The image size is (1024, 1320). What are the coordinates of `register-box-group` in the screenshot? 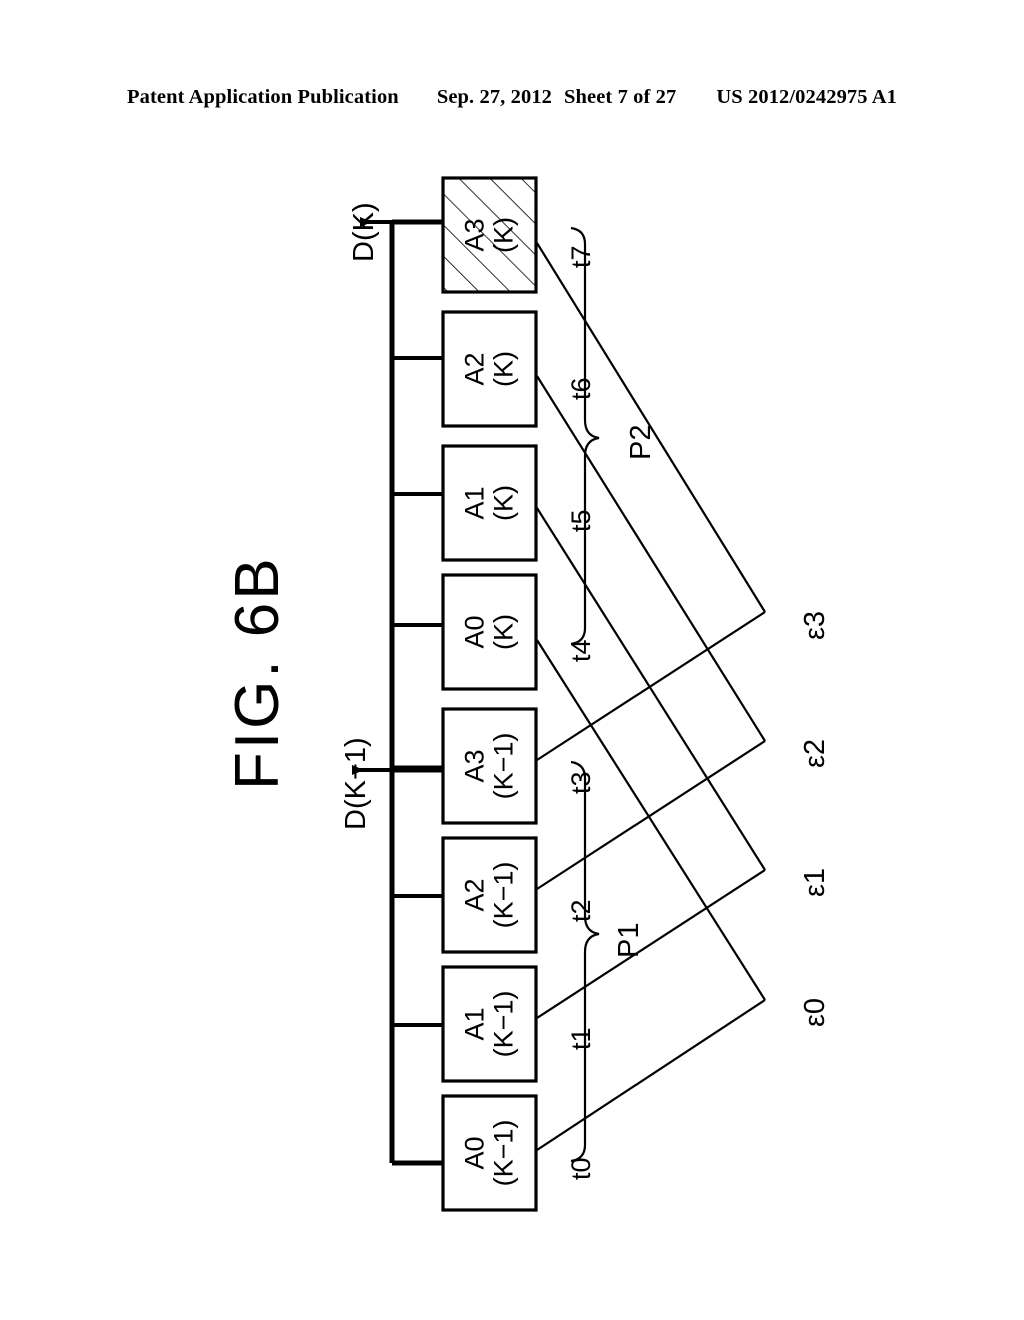 It's located at (489, 694).